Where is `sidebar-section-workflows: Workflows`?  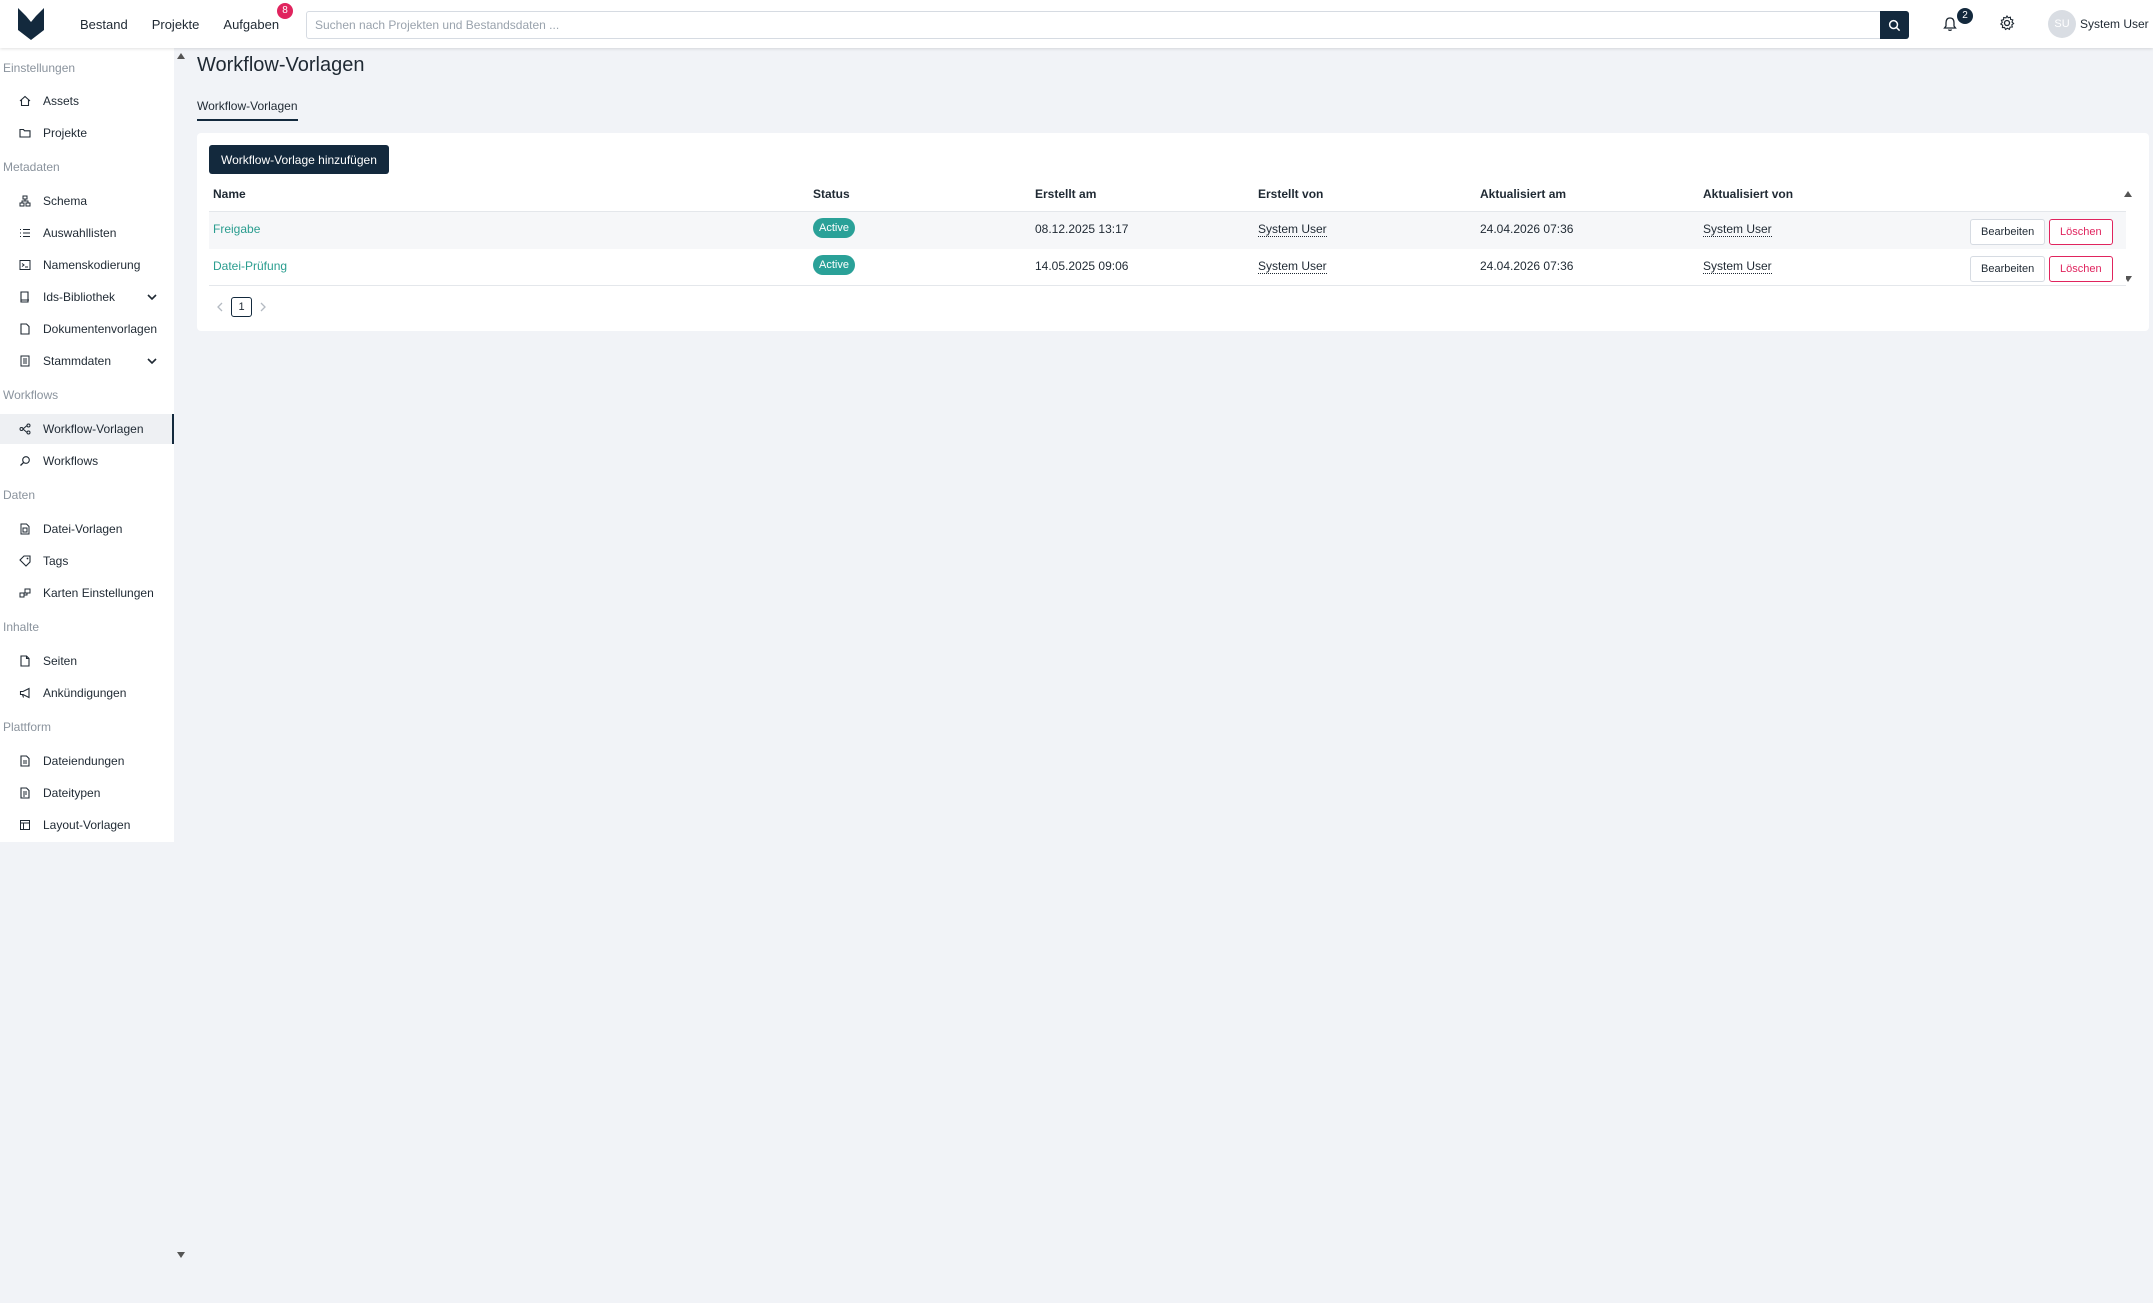
sidebar-section-workflows: Workflows is located at coordinates (31, 395).